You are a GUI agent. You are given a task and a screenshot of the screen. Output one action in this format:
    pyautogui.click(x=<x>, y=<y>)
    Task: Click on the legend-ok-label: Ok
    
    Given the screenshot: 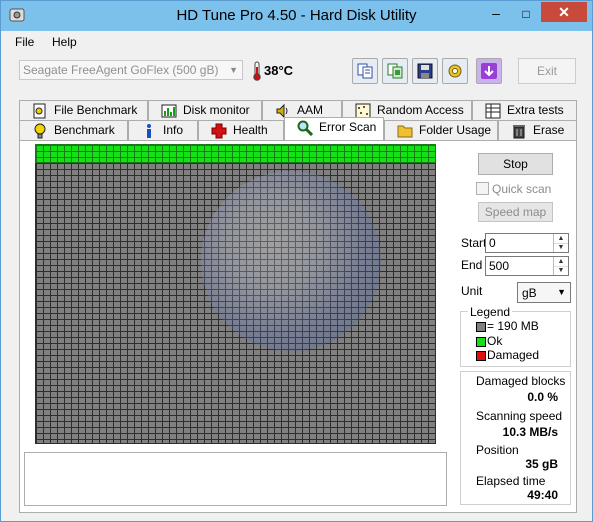 What is the action you would take?
    pyautogui.click(x=495, y=341)
    